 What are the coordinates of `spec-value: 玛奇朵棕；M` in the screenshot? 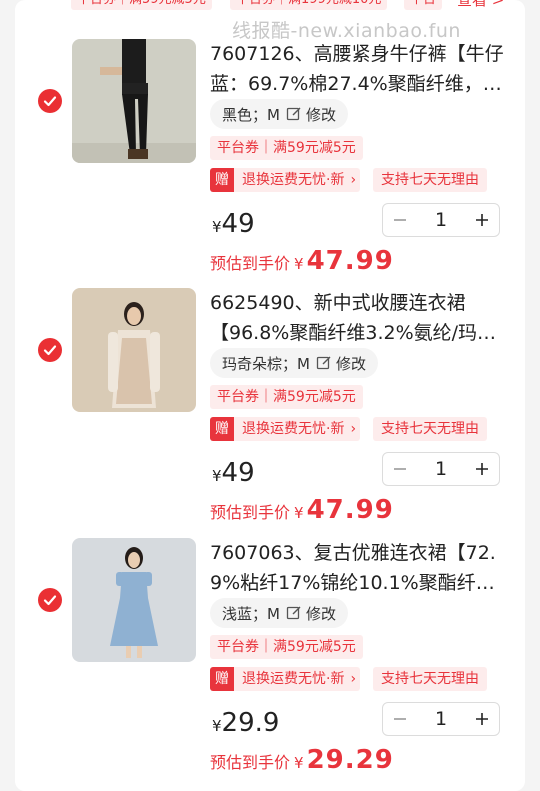 It's located at (266, 363).